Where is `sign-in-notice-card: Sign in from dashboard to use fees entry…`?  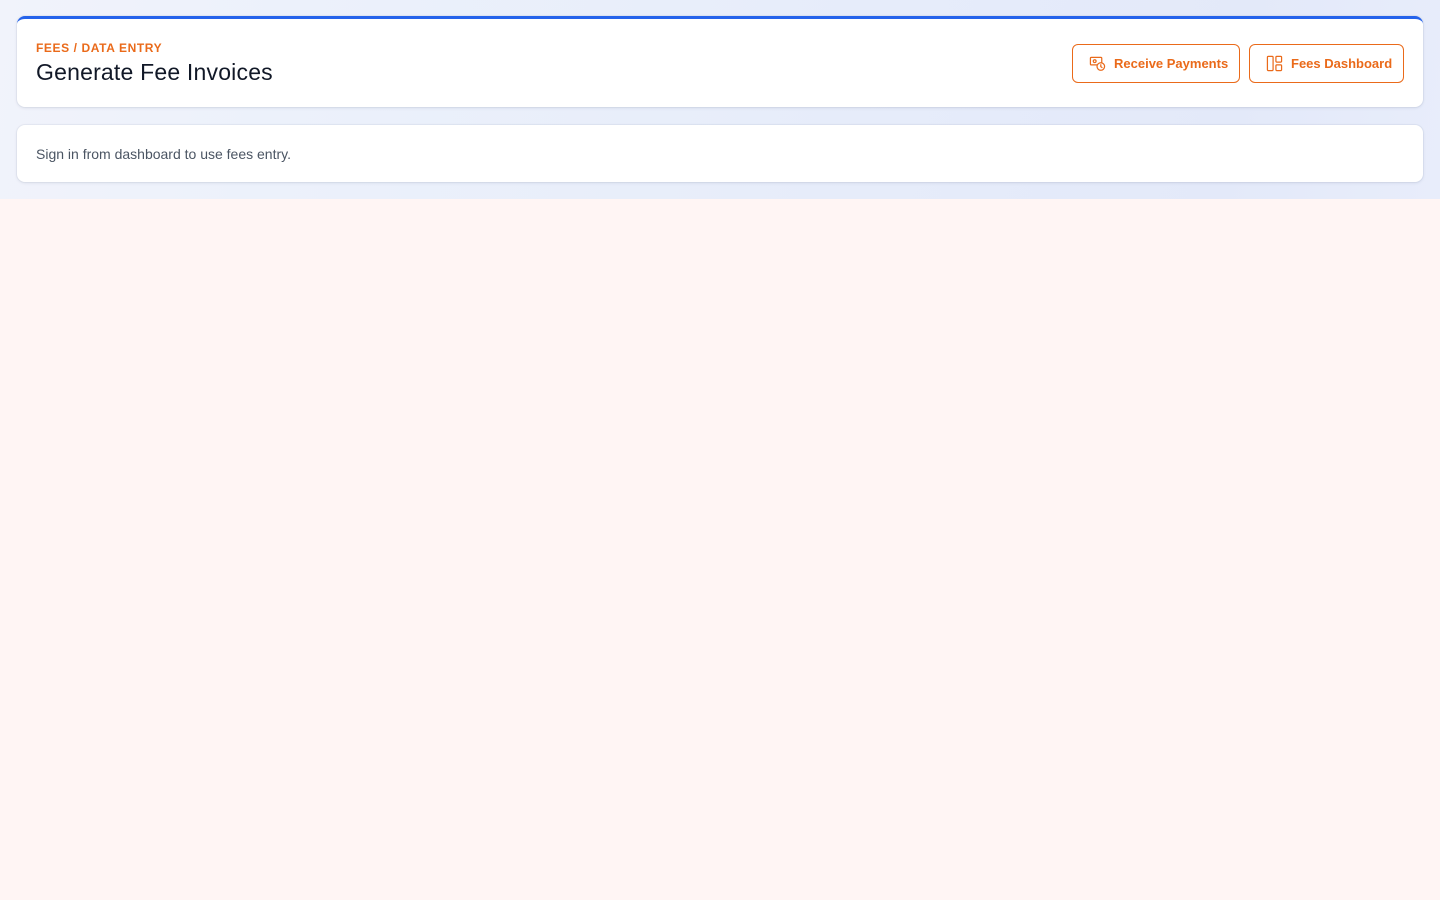 sign-in-notice-card: Sign in from dashboard to use fees entry… is located at coordinates (720, 153).